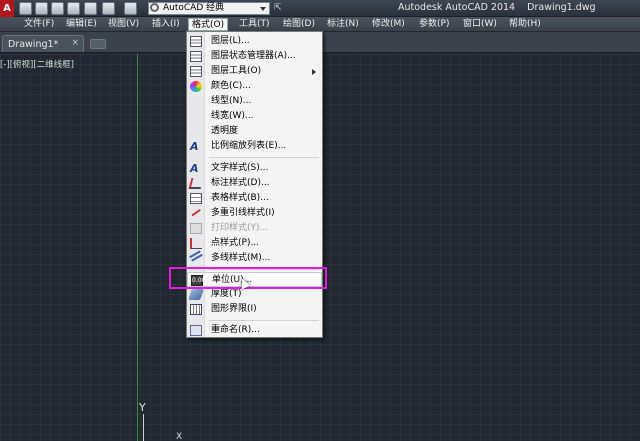 This screenshot has width=640, height=441. What do you see at coordinates (196, 41) in the screenshot?
I see `layer-icon` at bounding box center [196, 41].